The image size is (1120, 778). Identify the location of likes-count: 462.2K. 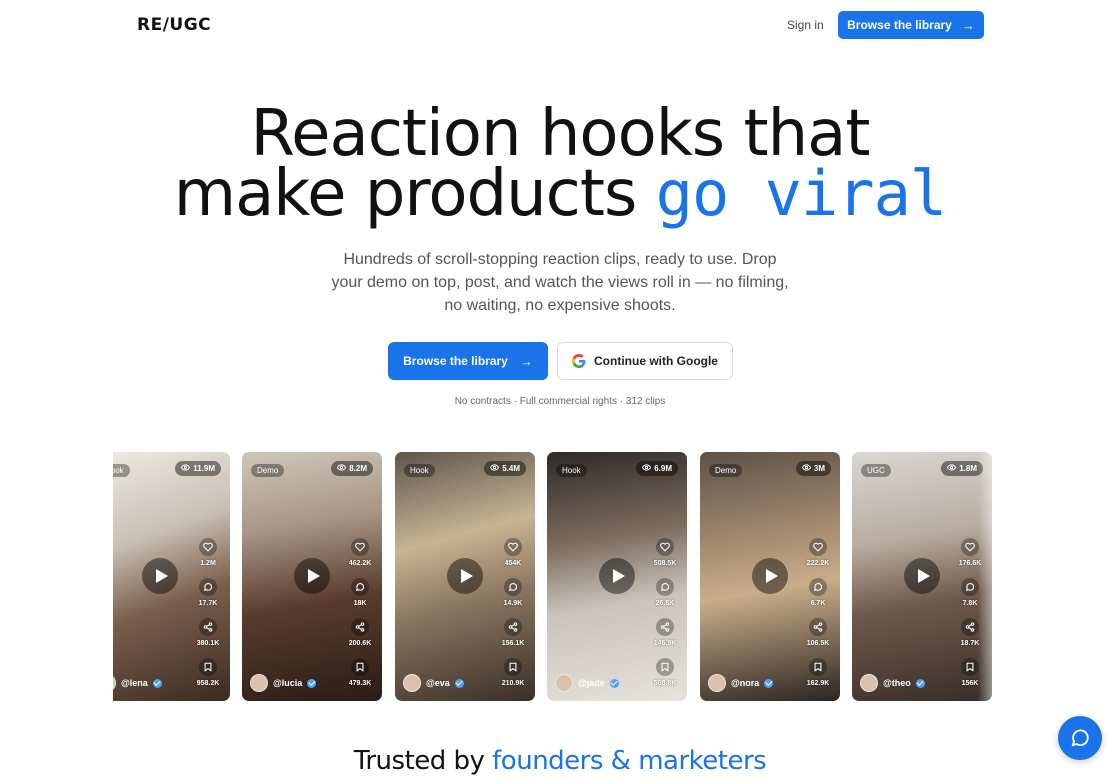
(360, 563).